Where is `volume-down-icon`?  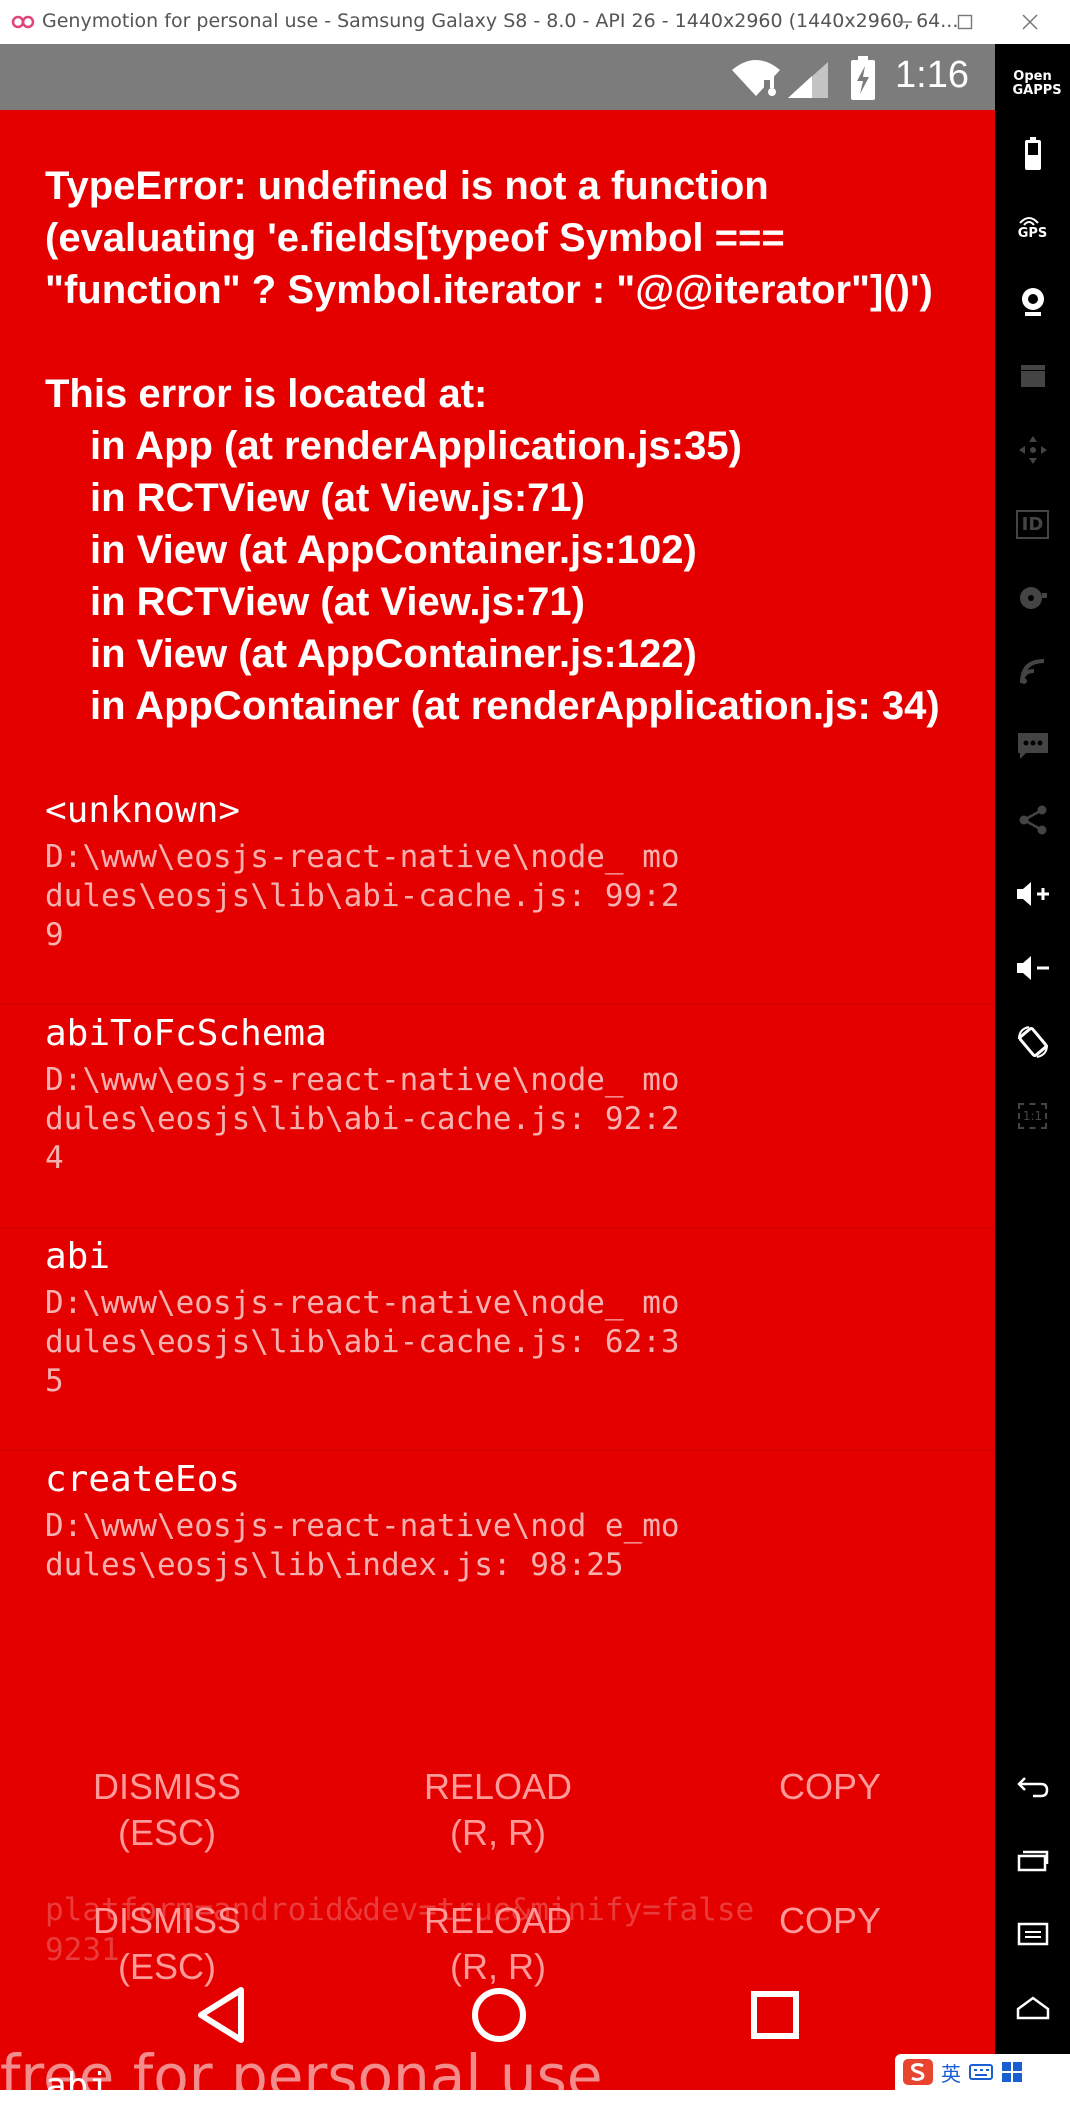 volume-down-icon is located at coordinates (1032, 968).